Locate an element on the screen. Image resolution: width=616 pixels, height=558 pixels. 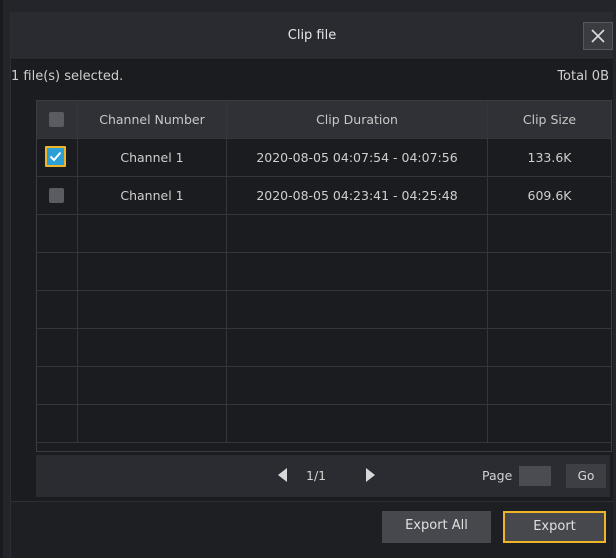
close-icon is located at coordinates (598, 36).